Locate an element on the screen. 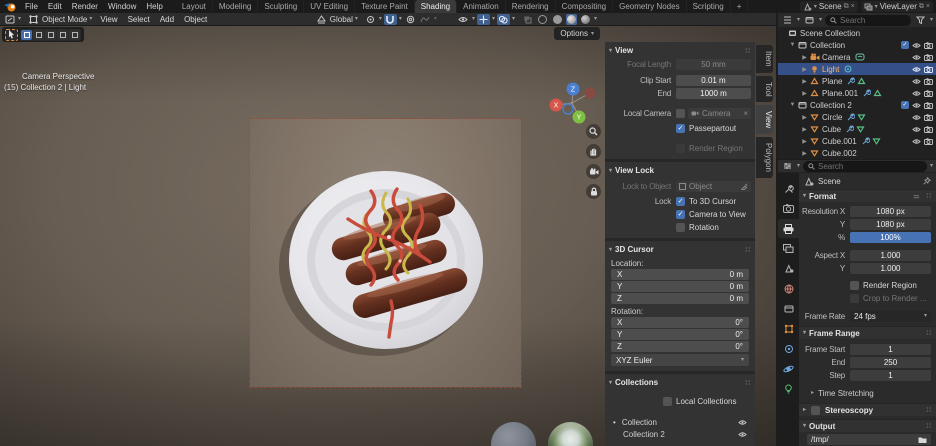  collection-list-item: Collection 2 is located at coordinates (680, 434).